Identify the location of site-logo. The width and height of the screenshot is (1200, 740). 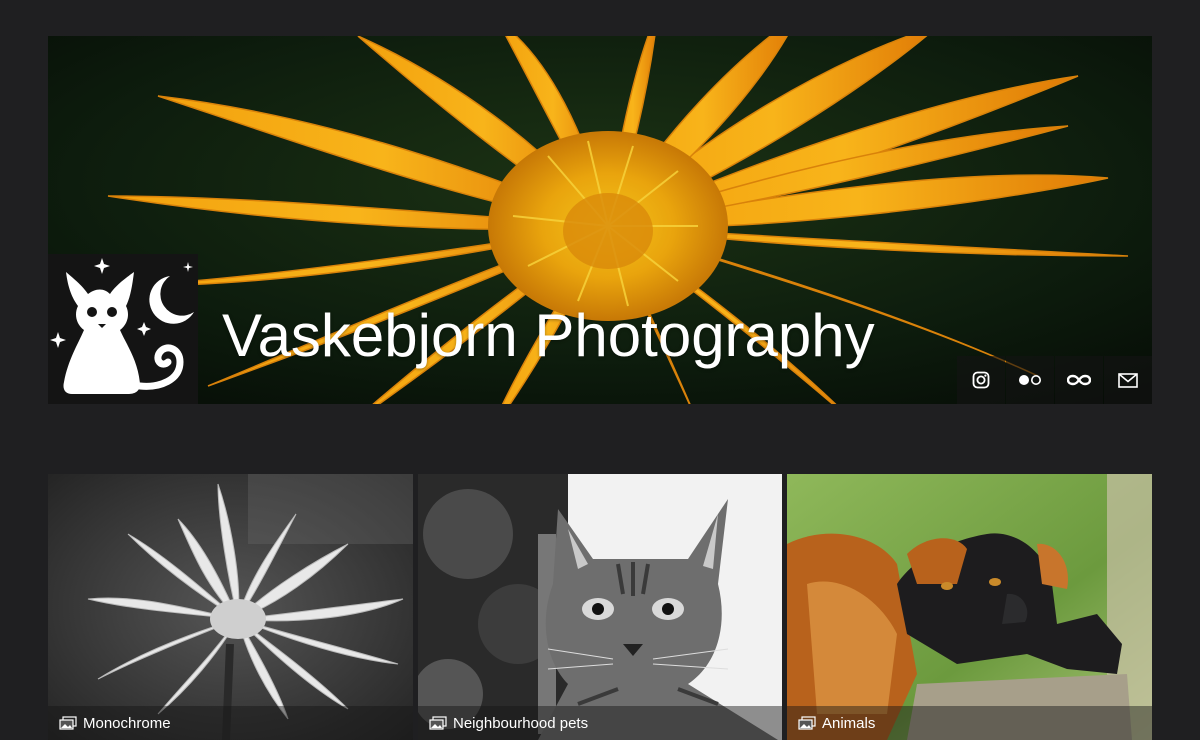
(123, 329).